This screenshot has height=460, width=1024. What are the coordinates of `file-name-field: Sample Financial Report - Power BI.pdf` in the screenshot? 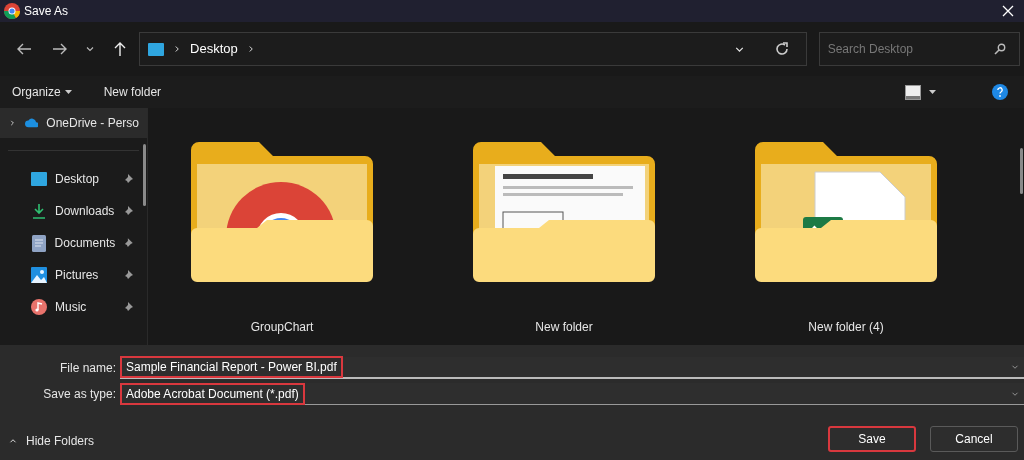 It's located at (572, 368).